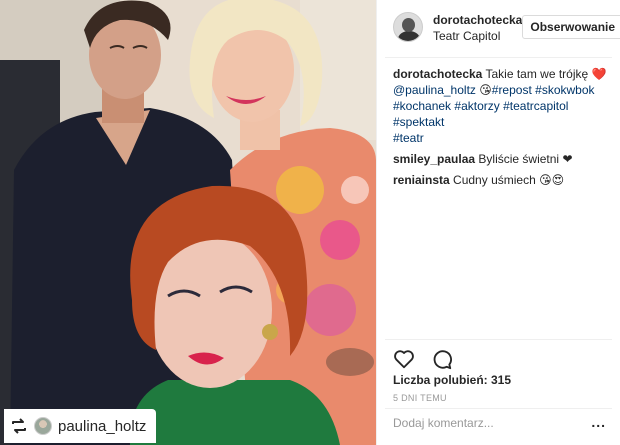 Image resolution: width=620 pixels, height=445 pixels. I want to click on heart-icon, so click(404, 359).